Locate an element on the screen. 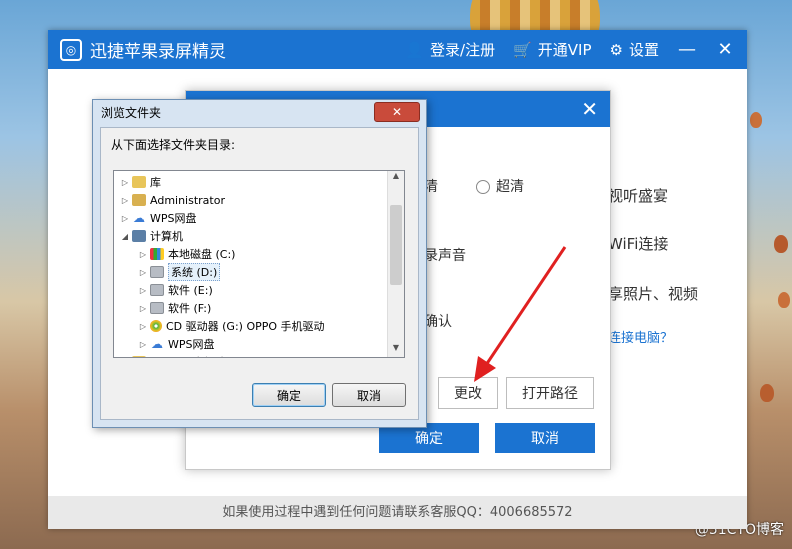  tree-item: ▷ 软件 (E:) is located at coordinates (175, 290).